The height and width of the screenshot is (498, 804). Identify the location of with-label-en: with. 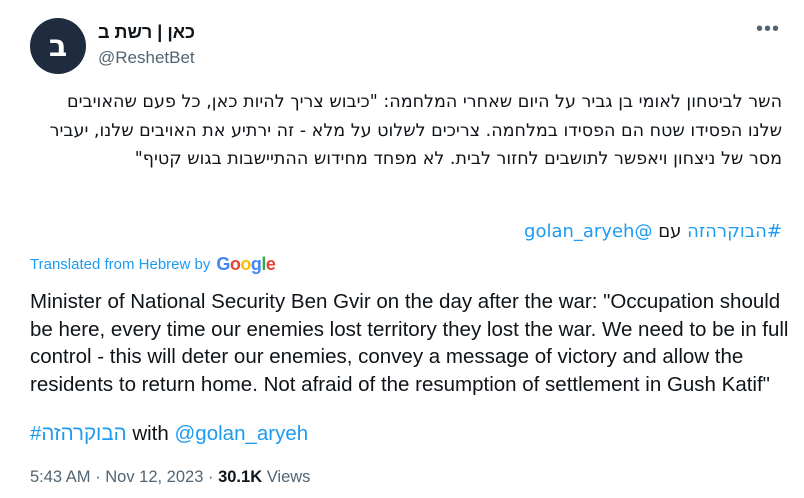
(150, 433).